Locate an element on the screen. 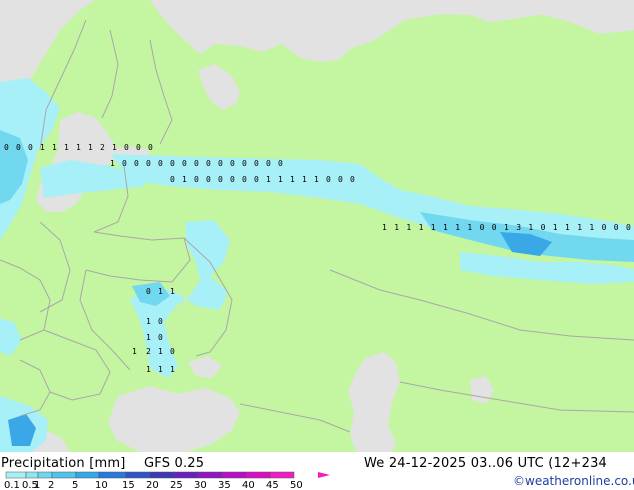 The image size is (634, 490). legend-tick-label: 5 is located at coordinates (75, 485).